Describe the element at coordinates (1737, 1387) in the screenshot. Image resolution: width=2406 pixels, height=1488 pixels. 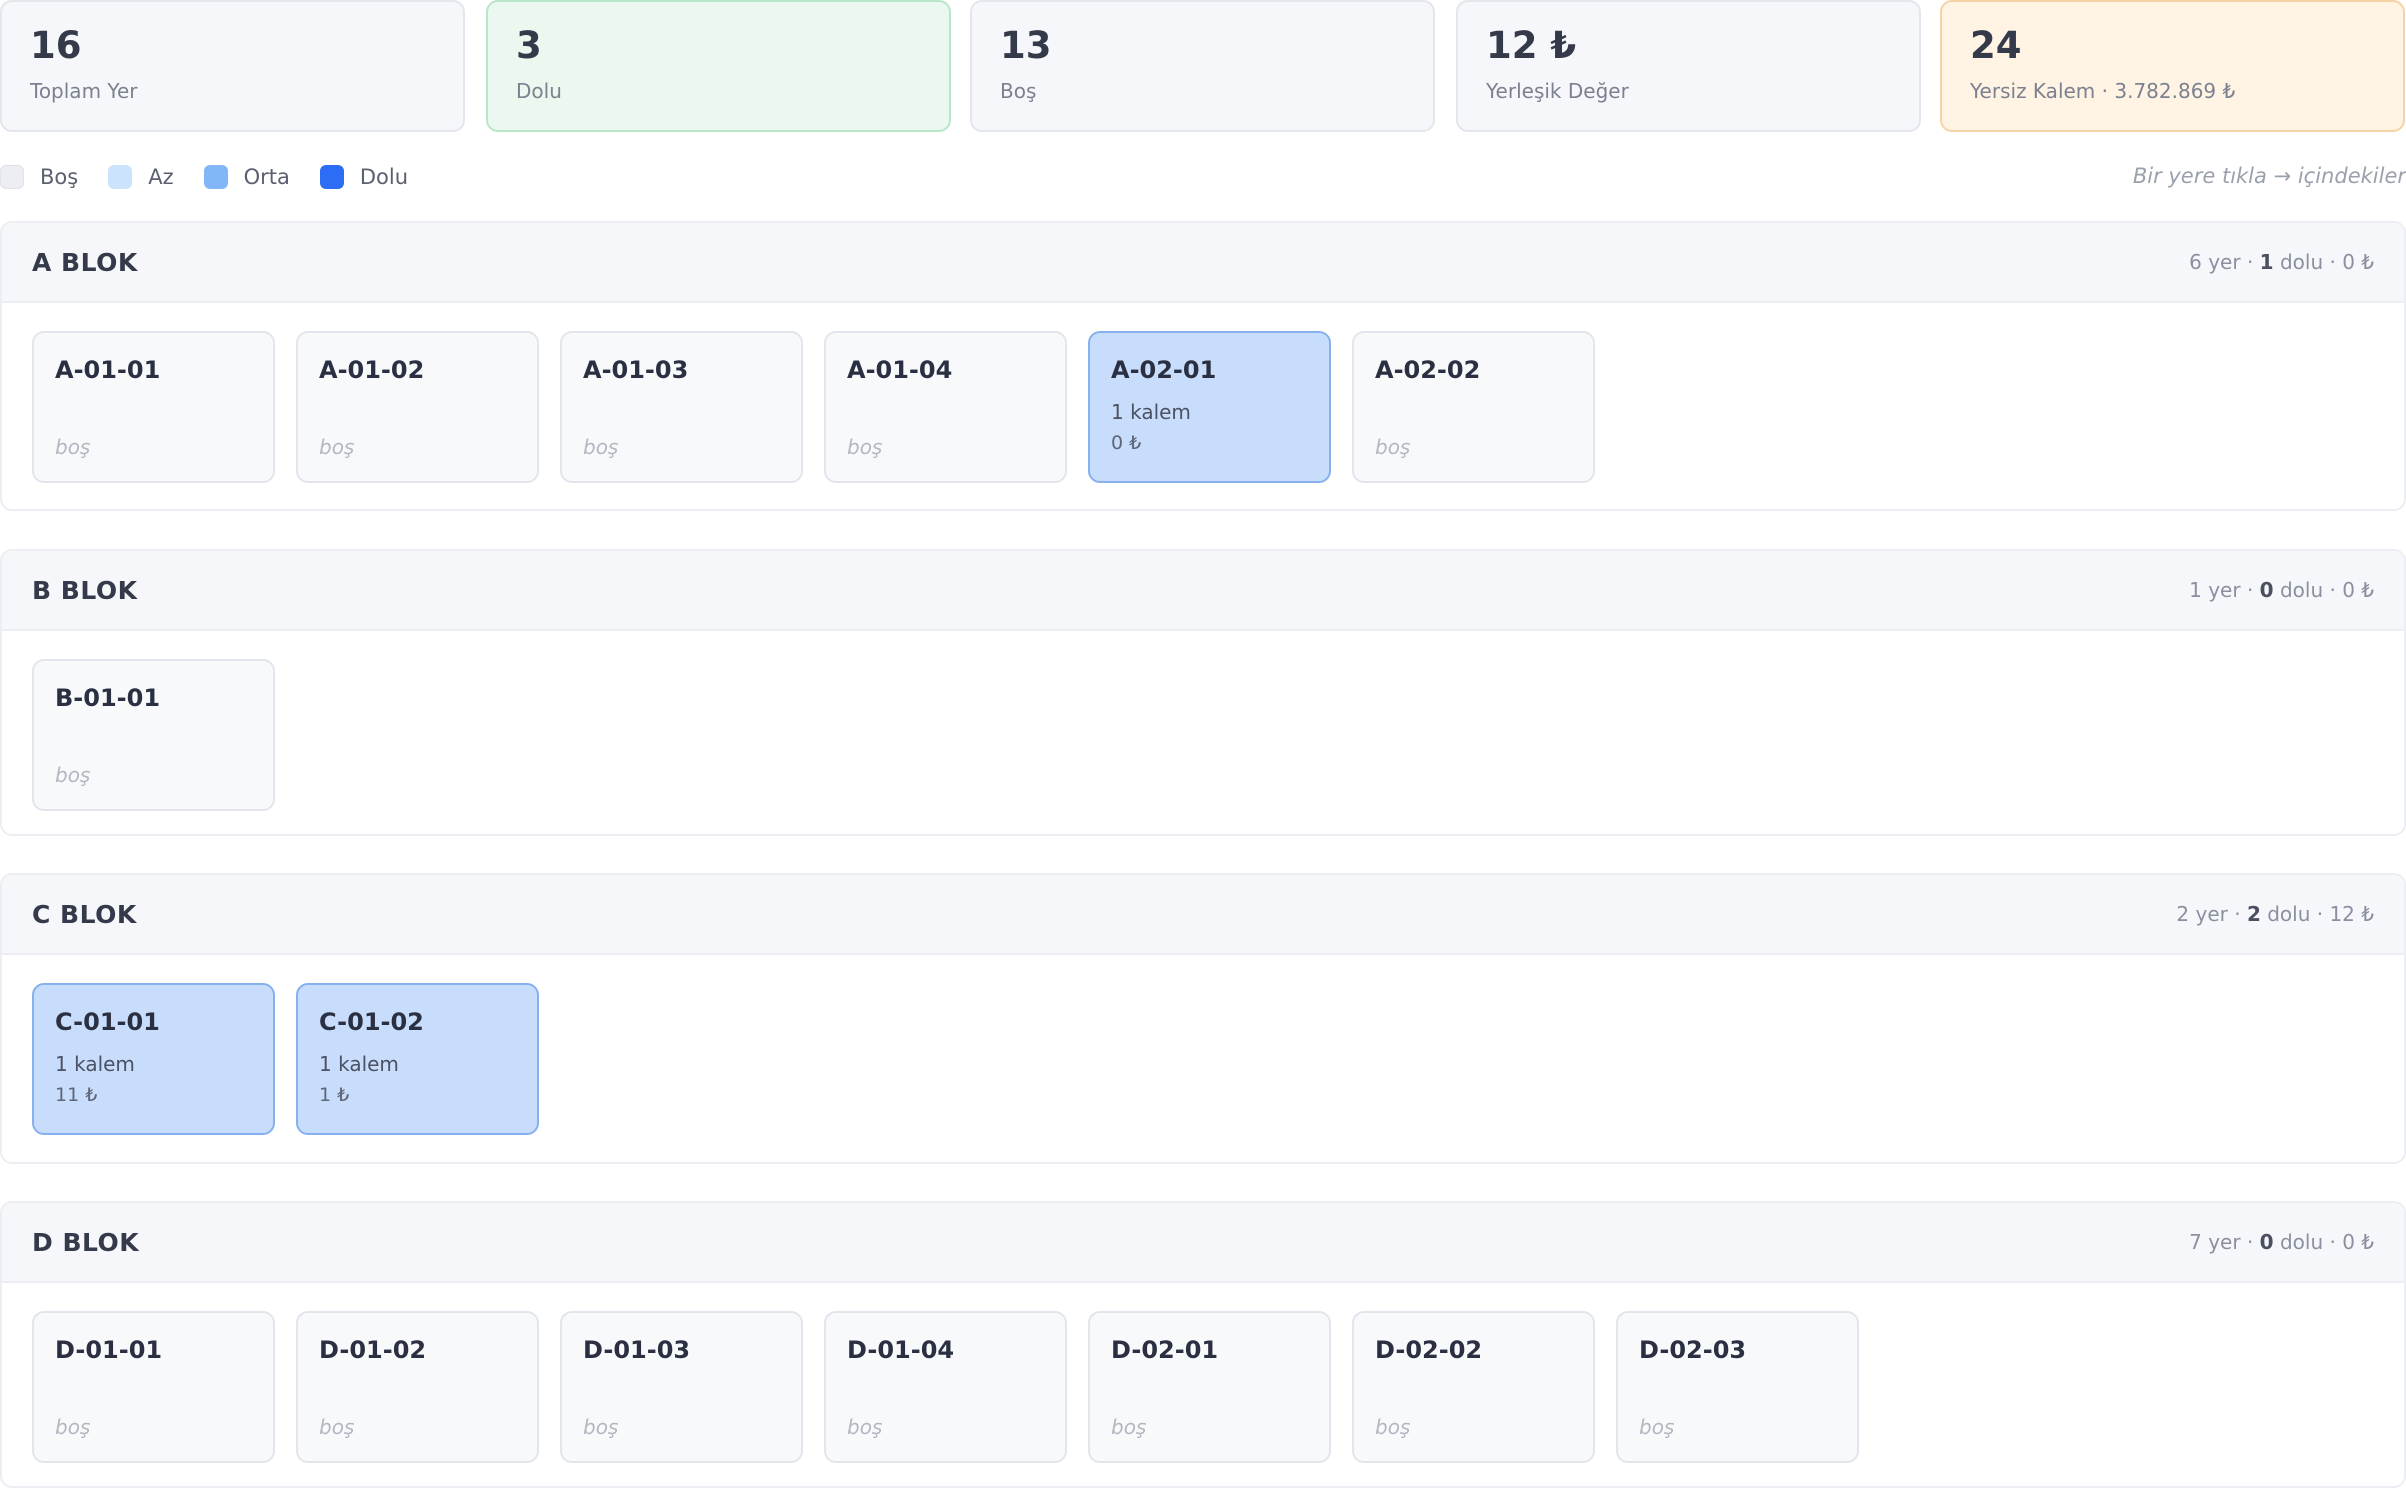
I see `slot-card: D-02-03 boş` at that location.